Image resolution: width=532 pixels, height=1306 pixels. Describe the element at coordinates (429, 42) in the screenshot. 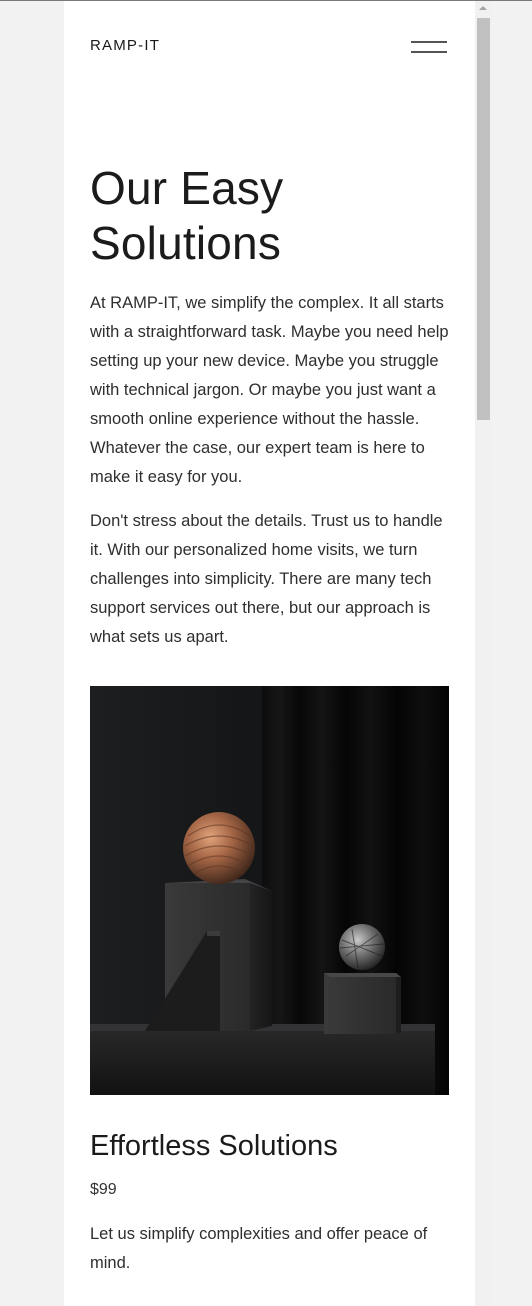

I see `menu-bar-top` at that location.